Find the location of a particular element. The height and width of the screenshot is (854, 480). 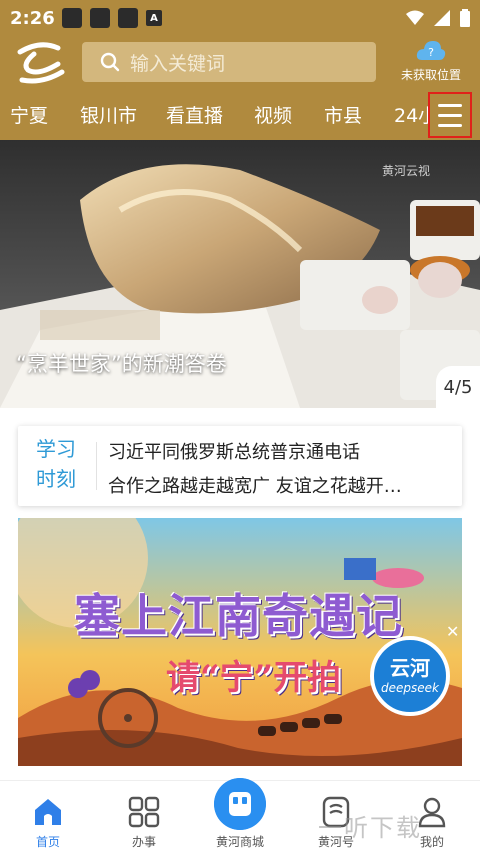

tab-live: 看直播 is located at coordinates (194, 114).